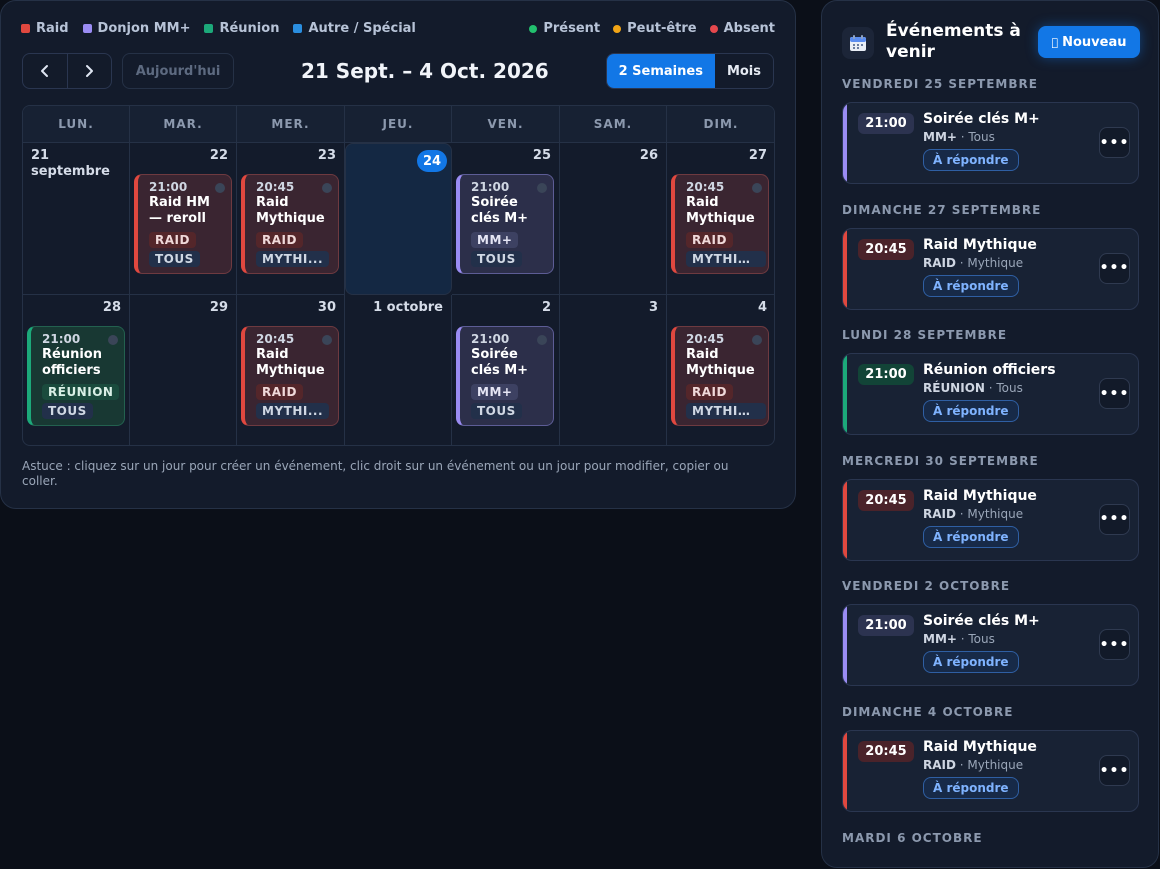 The width and height of the screenshot is (1160, 869). What do you see at coordinates (76, 219) in the screenshot?
I see `day-cell: 21 septembre` at bounding box center [76, 219].